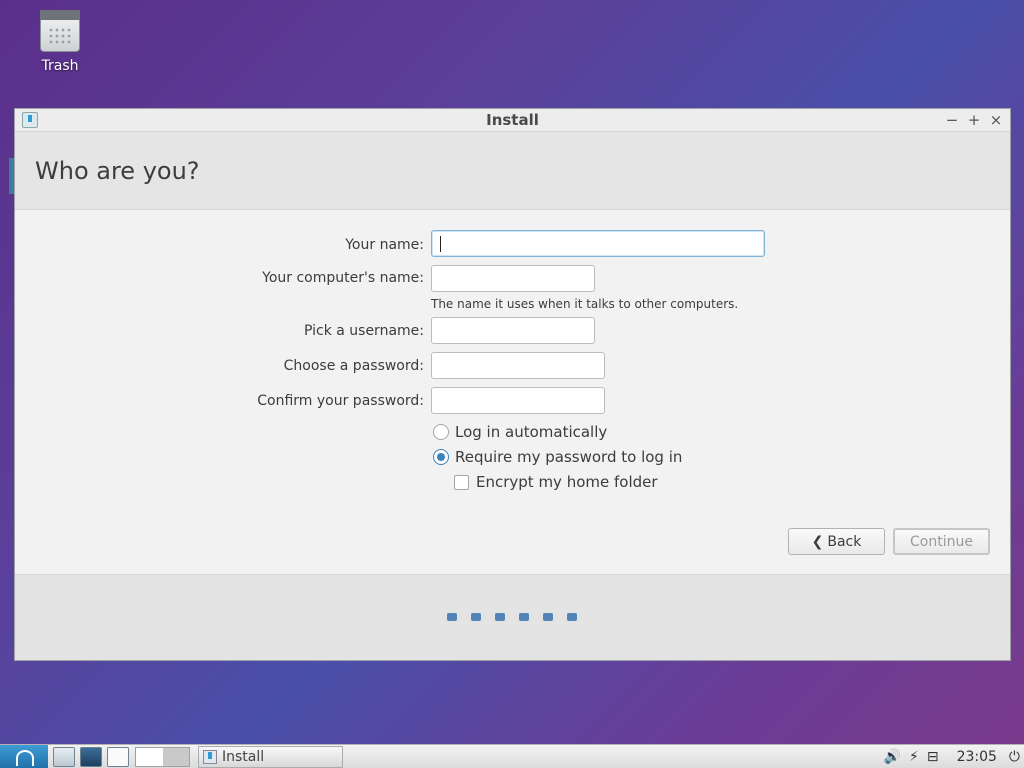 The width and height of the screenshot is (1024, 768). I want to click on installer-task-icon, so click(210, 756).